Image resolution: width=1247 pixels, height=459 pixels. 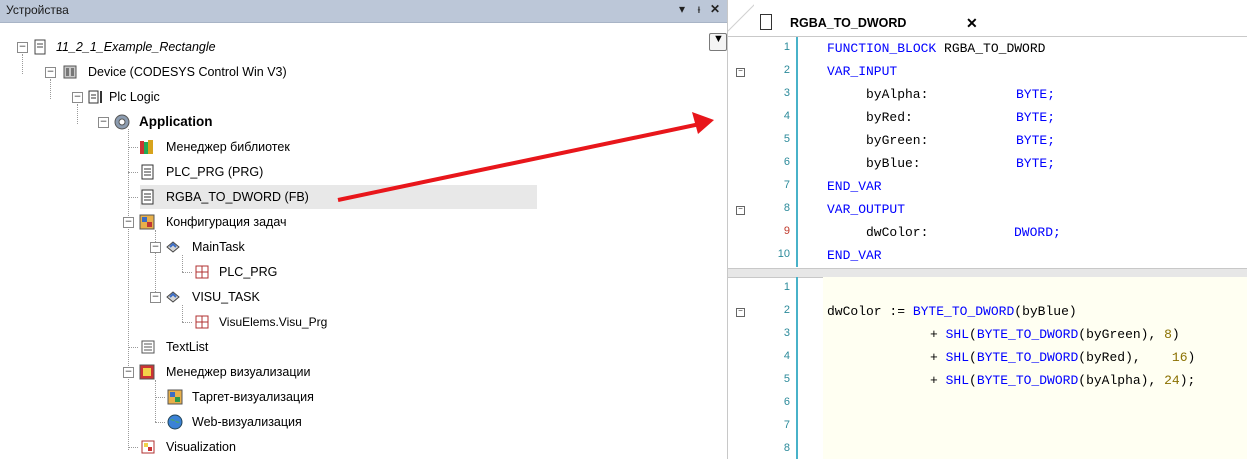 I want to click on tree-item-rgba-to-dword: RGBA_TO_DWORD (FB), so click(x=237, y=197).